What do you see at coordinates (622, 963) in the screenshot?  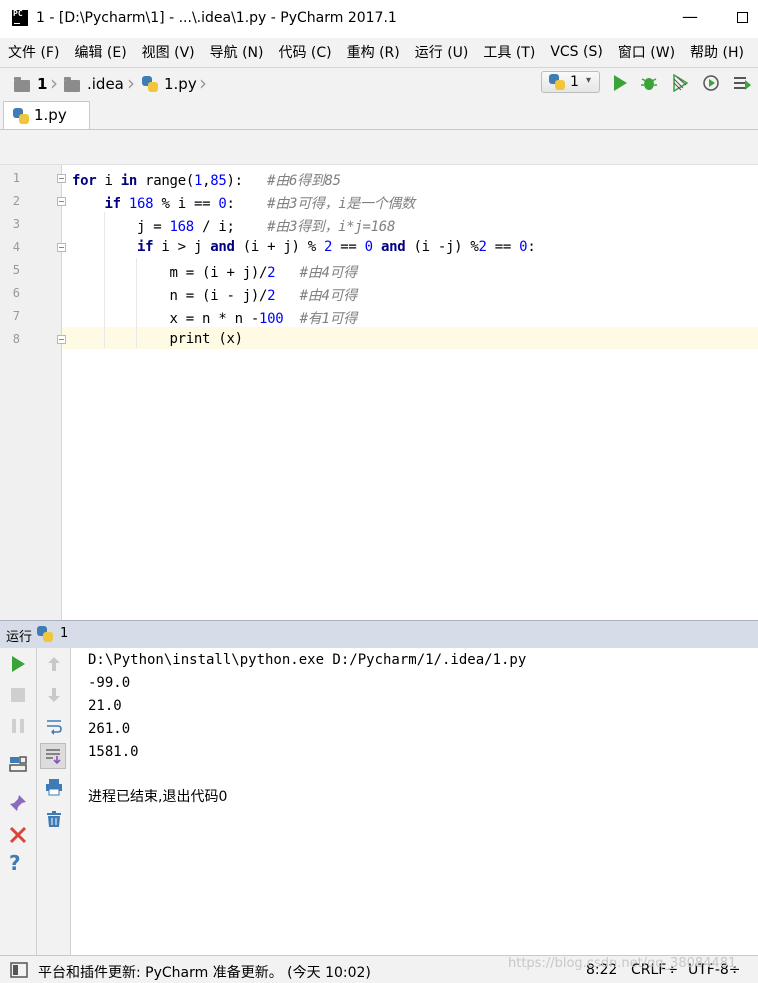 I see `watermark: https://blog.csdn.net/qq_38084481` at bounding box center [622, 963].